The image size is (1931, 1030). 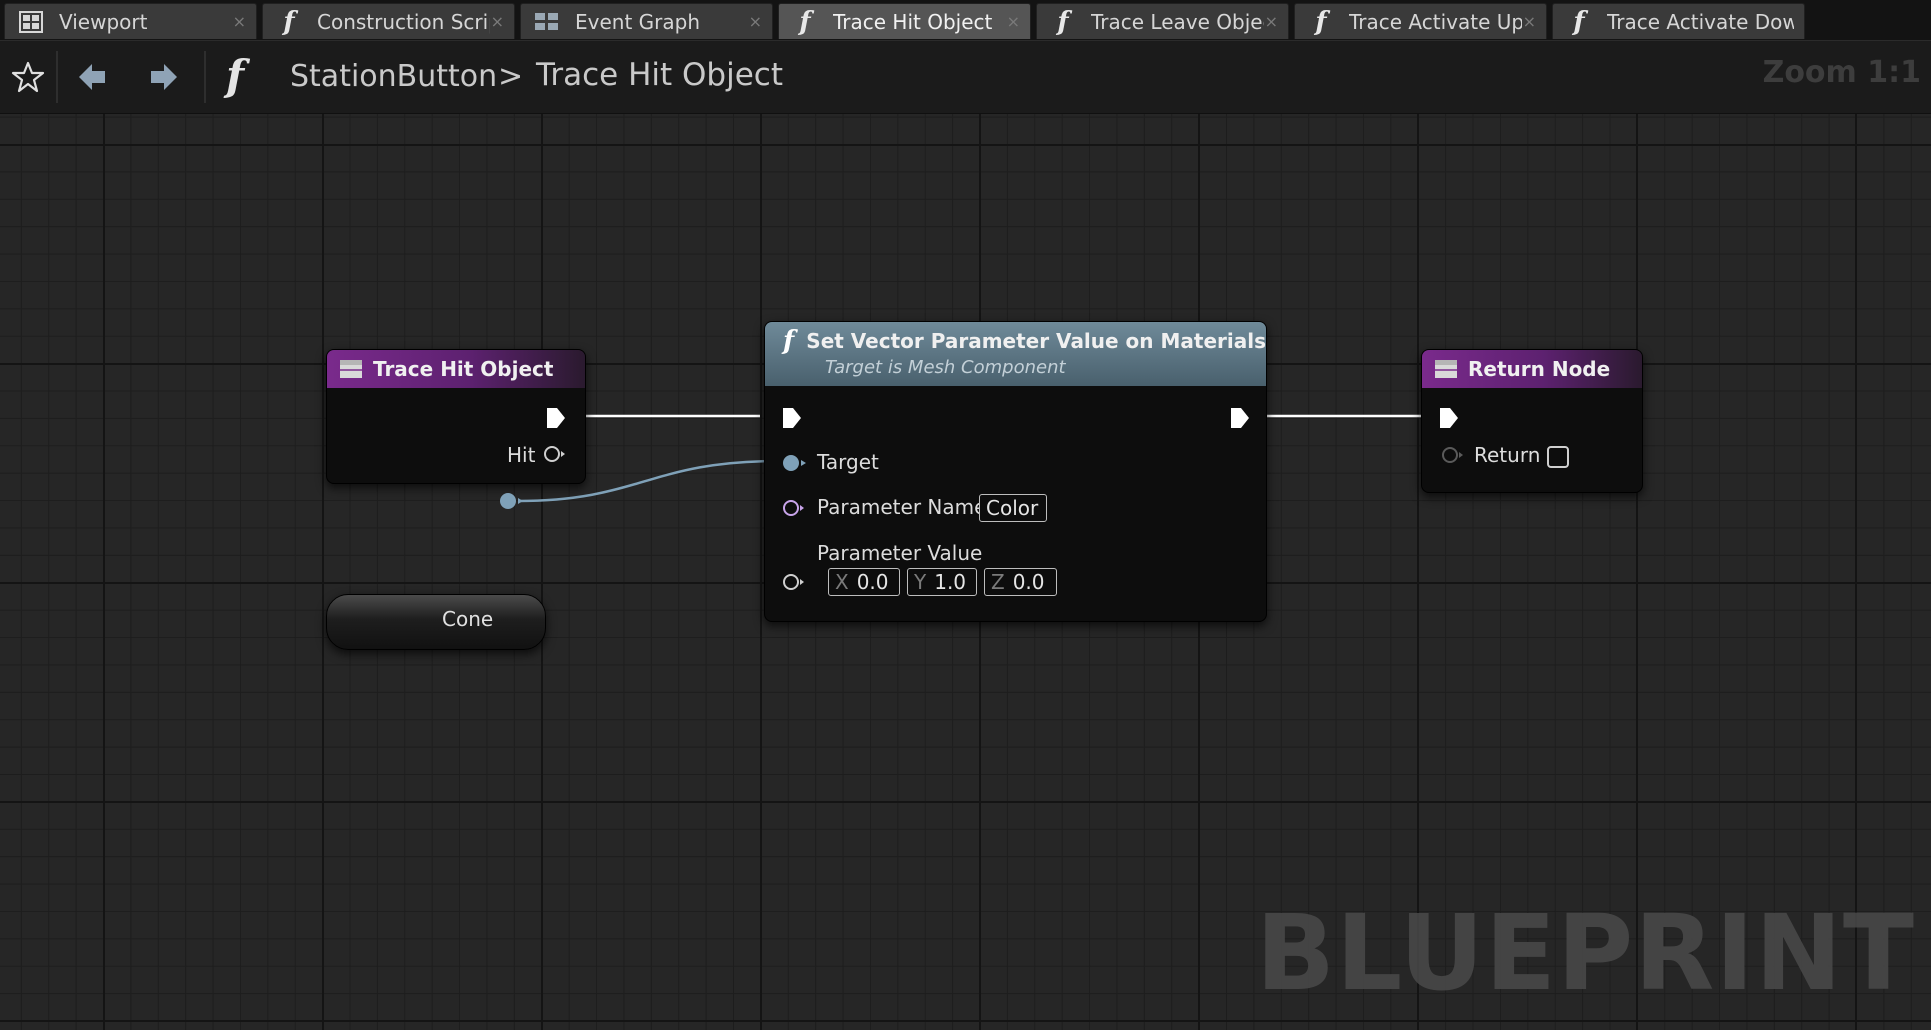 I want to click on blueprint-watermark: BLUEPRINT, so click(x=1585, y=953).